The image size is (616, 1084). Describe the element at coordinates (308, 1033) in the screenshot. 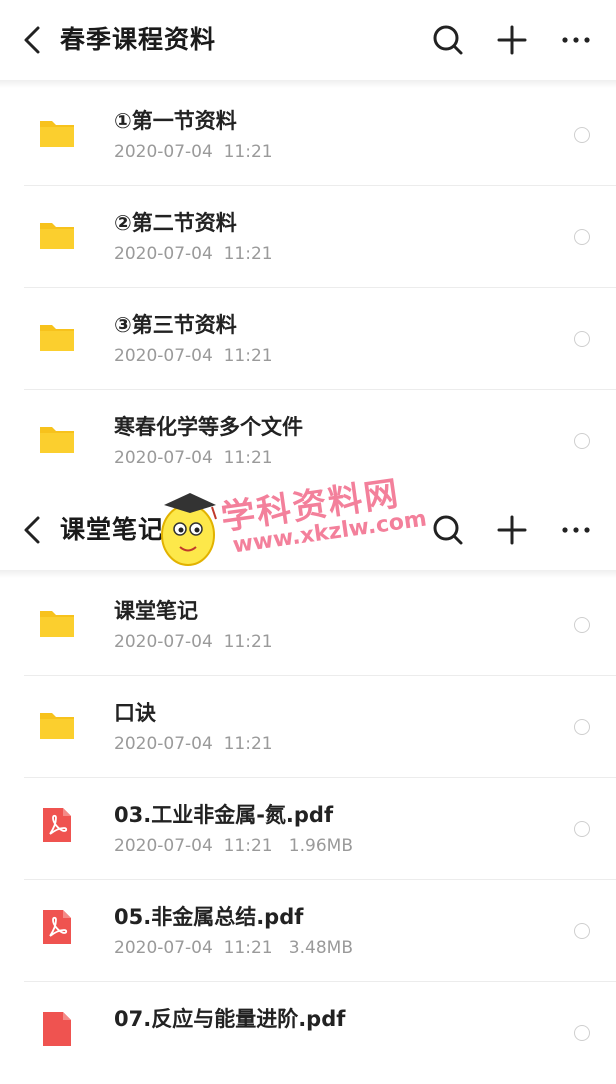

I see `list-item: 07.反应与能量进阶.pdf` at that location.